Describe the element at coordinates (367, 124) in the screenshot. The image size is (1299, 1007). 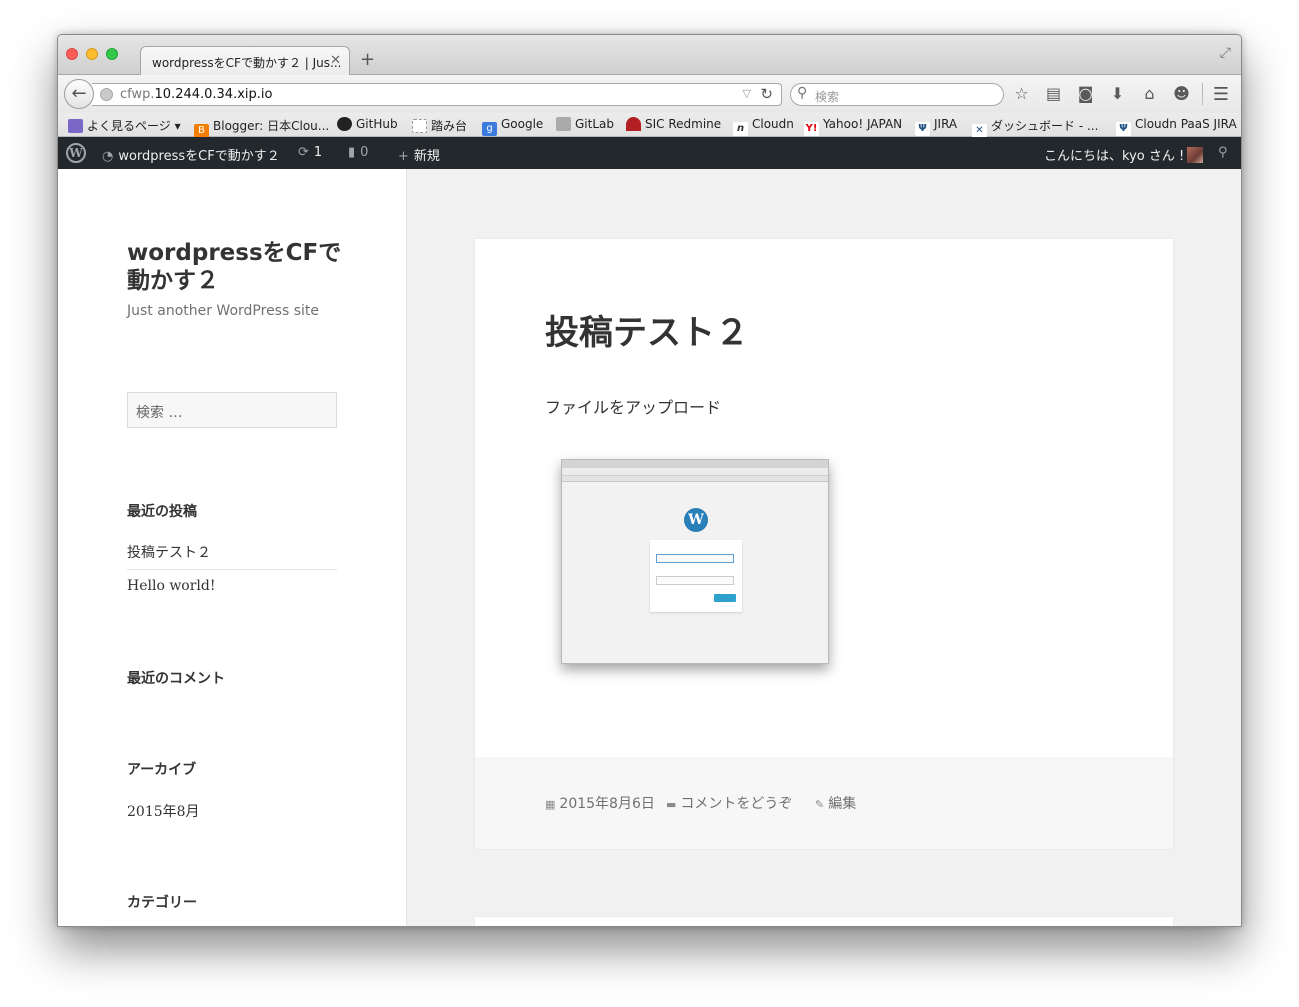
I see `bookmark-item: GitHub` at that location.